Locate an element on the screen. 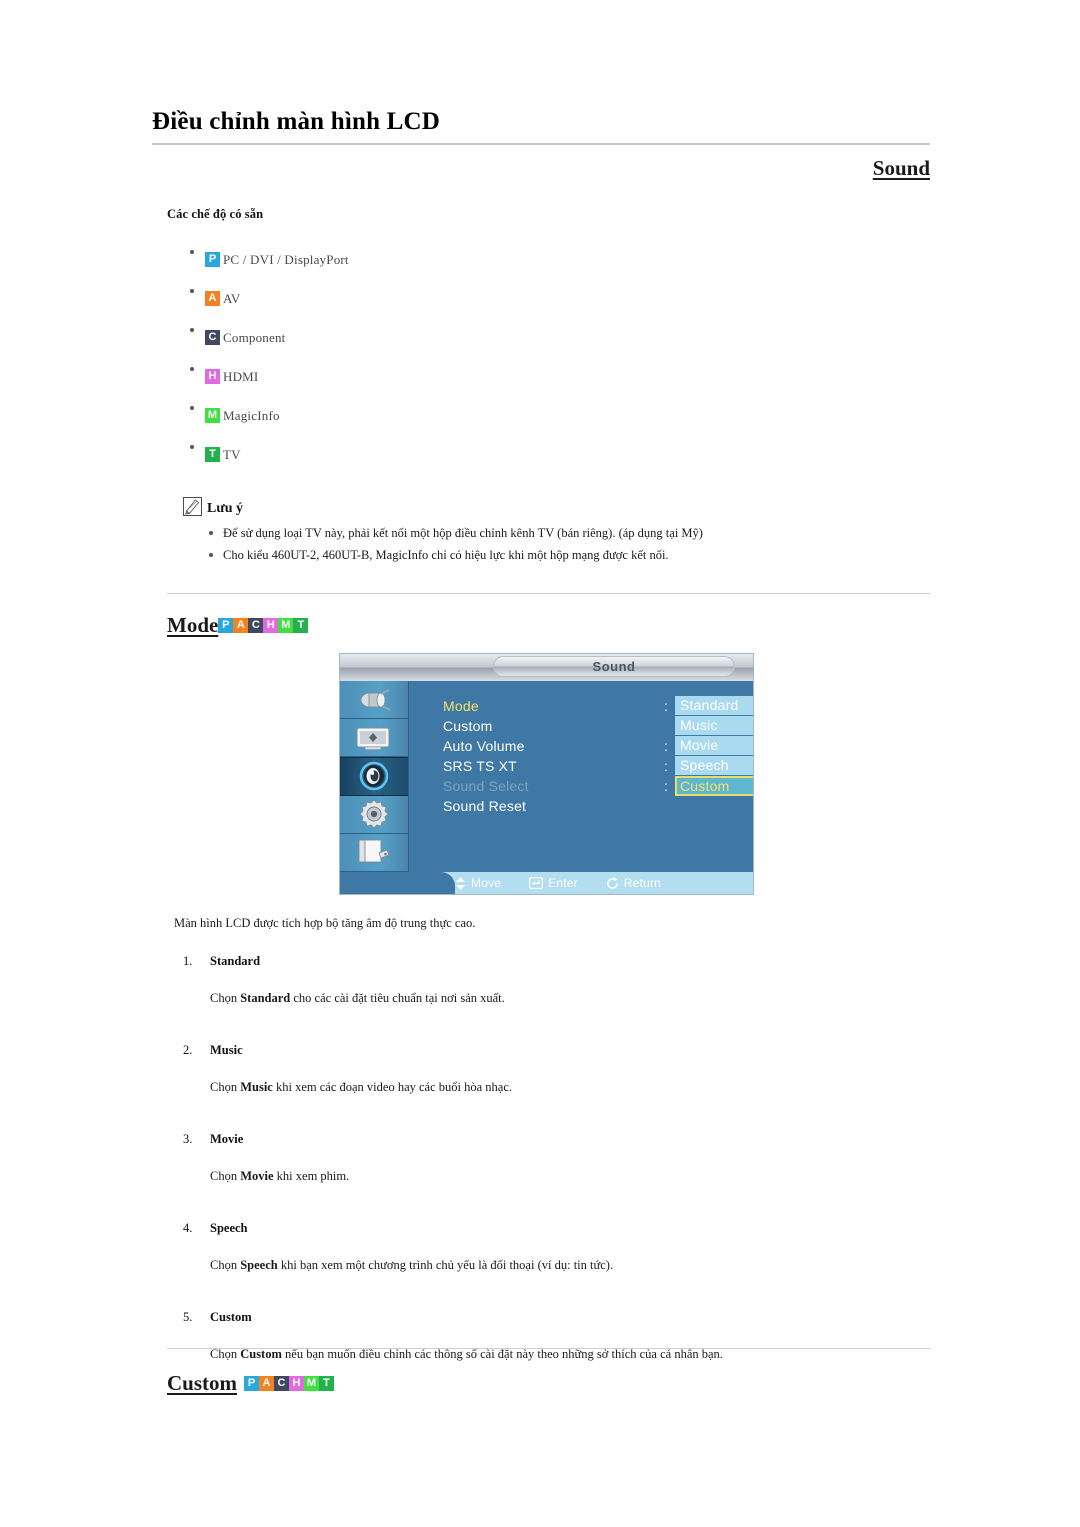  divider-above-custom is located at coordinates (548, 1348).